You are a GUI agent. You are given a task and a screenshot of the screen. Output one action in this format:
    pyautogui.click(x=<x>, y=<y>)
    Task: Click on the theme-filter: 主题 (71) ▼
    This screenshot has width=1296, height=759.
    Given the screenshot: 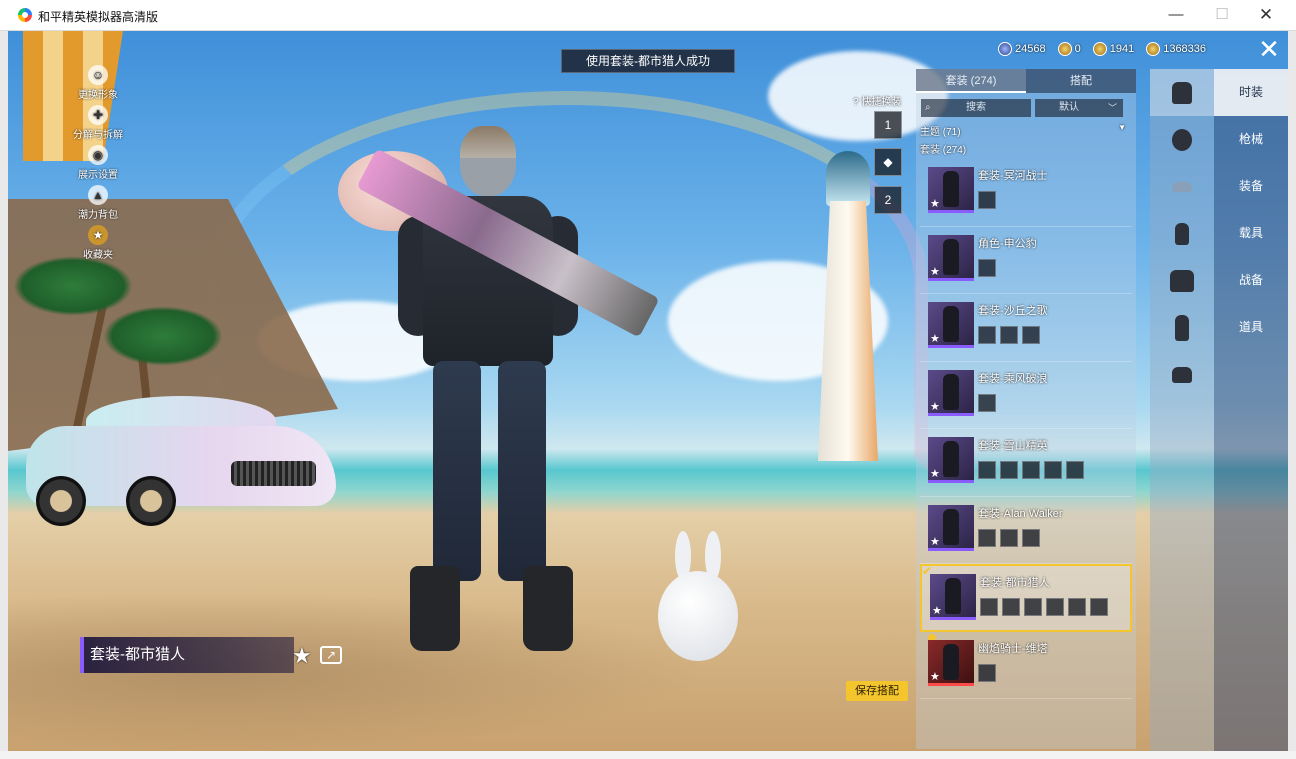 What is the action you would take?
    pyautogui.click(x=1025, y=130)
    